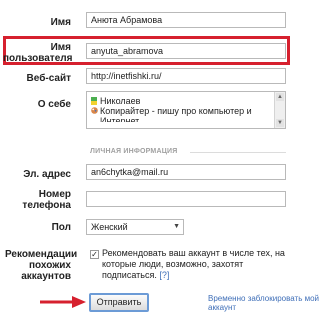 The width and height of the screenshot is (327, 320). I want to click on submit-button: Отправить, so click(119, 302).